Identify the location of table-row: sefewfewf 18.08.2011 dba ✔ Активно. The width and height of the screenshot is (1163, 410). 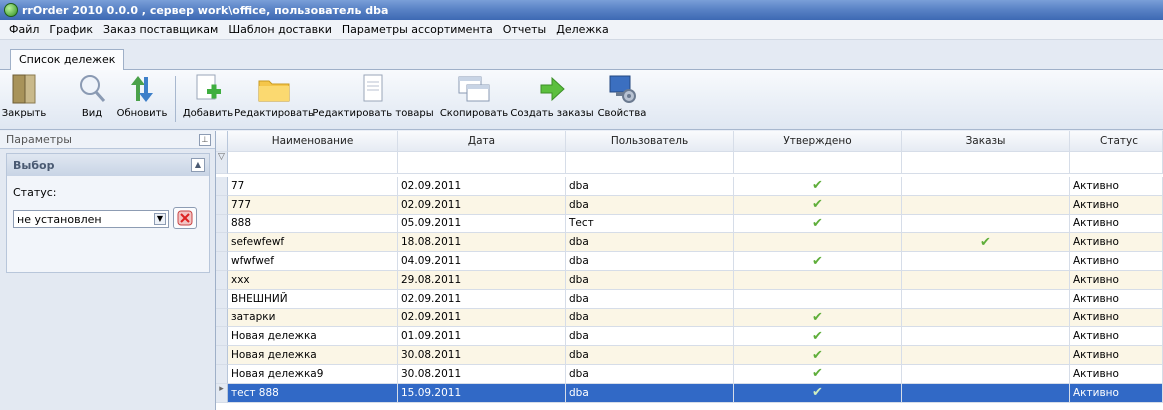
(689, 243).